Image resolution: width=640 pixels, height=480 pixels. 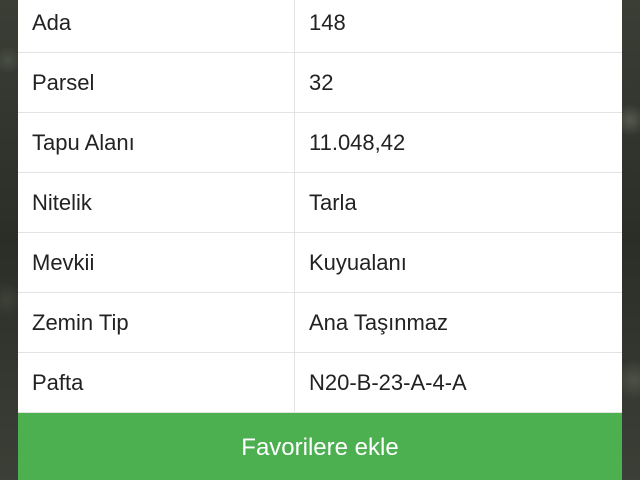 I want to click on table-row-tapu-alani: Tapu Alanı 11.048,42, so click(x=320, y=143).